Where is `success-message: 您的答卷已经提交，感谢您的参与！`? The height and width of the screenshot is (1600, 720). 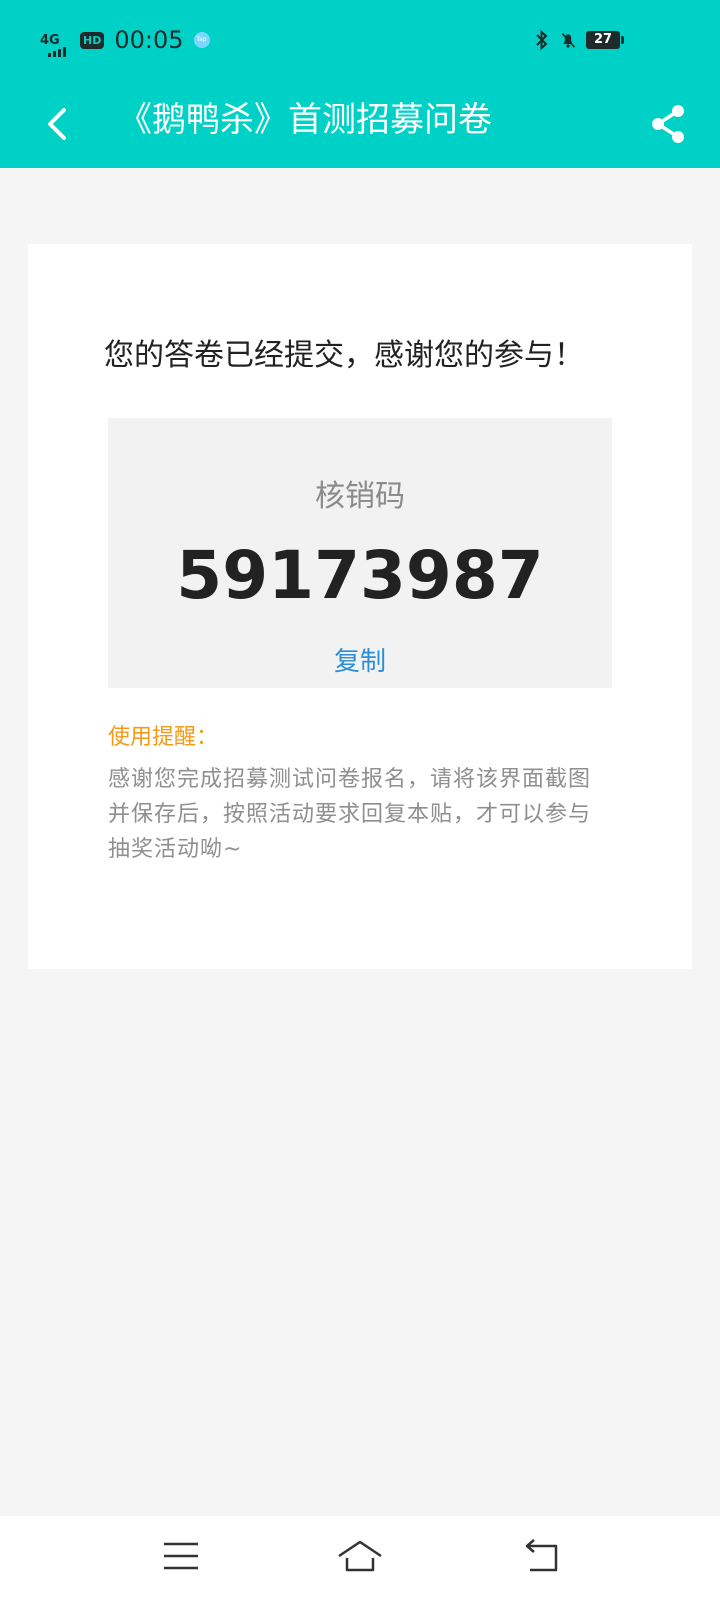 success-message: 您的答卷已经提交，感谢您的参与！ is located at coordinates (344, 355).